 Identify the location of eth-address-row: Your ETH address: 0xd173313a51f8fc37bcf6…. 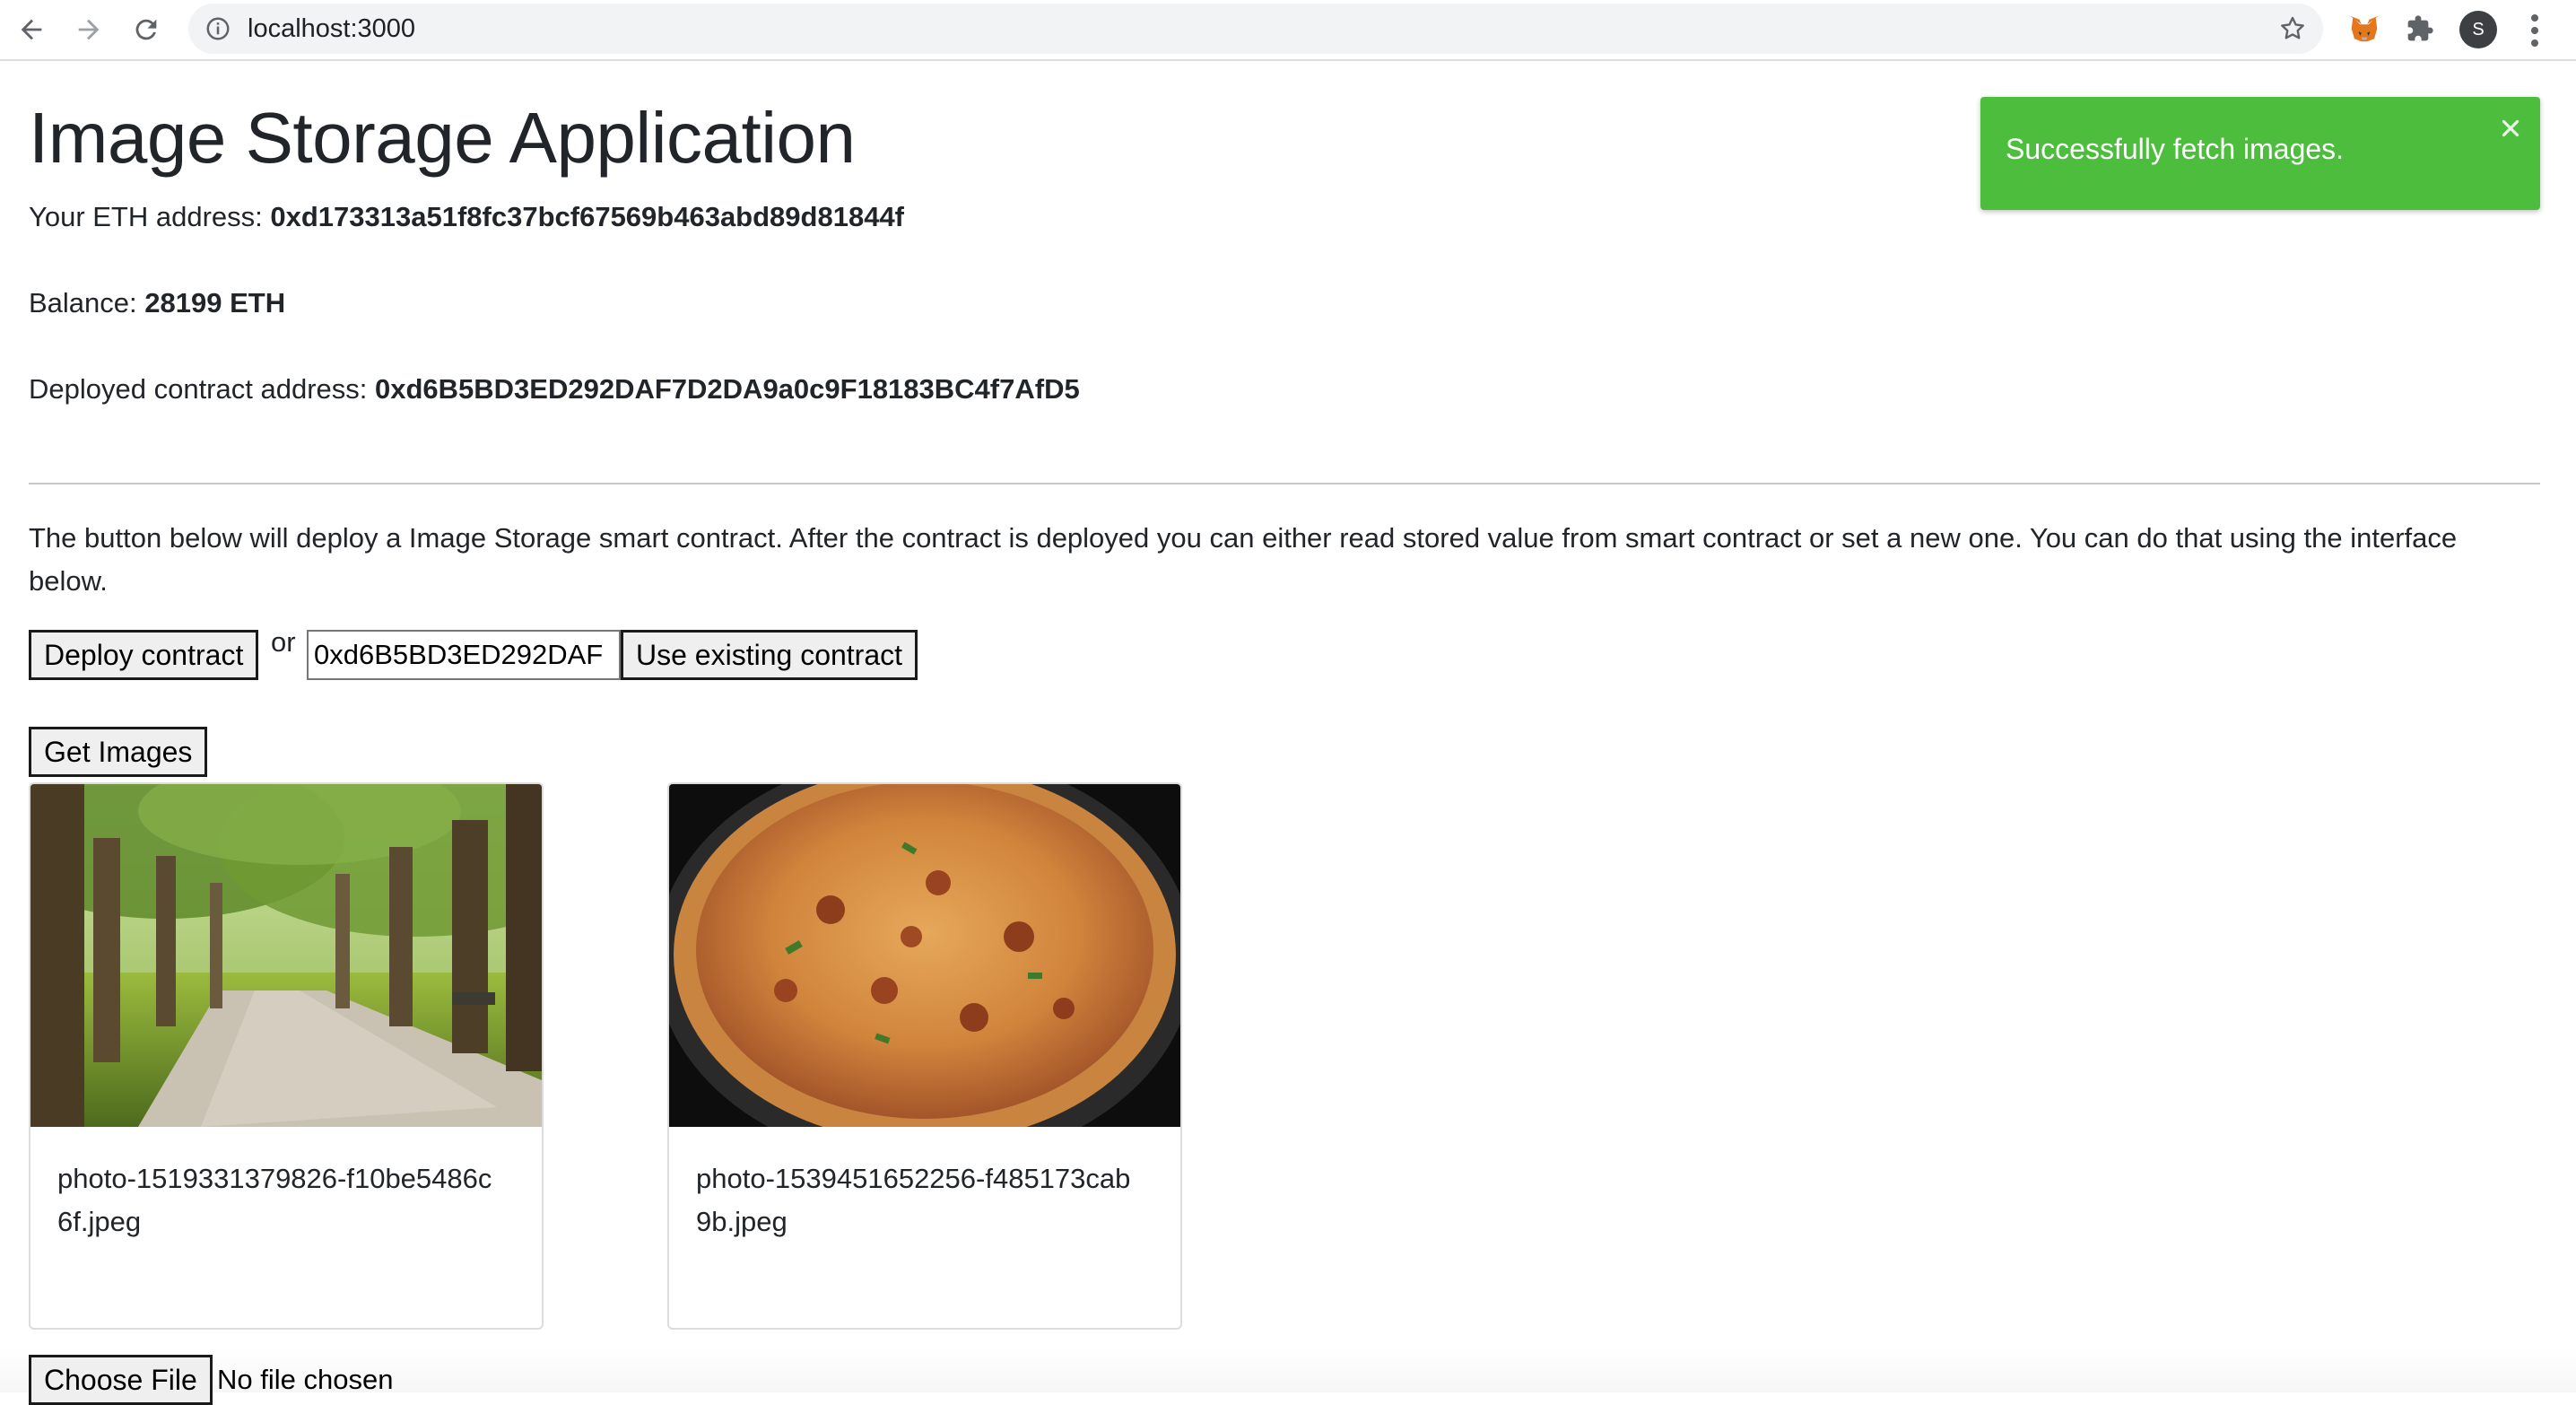
(466, 217).